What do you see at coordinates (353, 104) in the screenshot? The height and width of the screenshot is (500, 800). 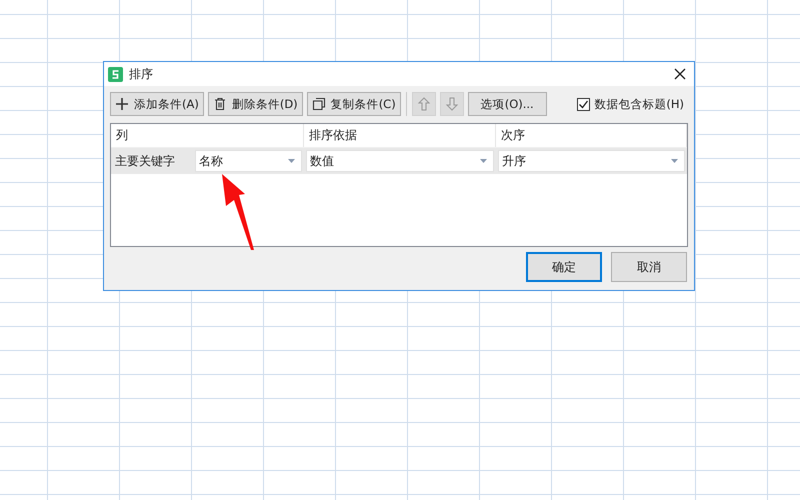 I see `copy-condition-button: 复制条件(C)` at bounding box center [353, 104].